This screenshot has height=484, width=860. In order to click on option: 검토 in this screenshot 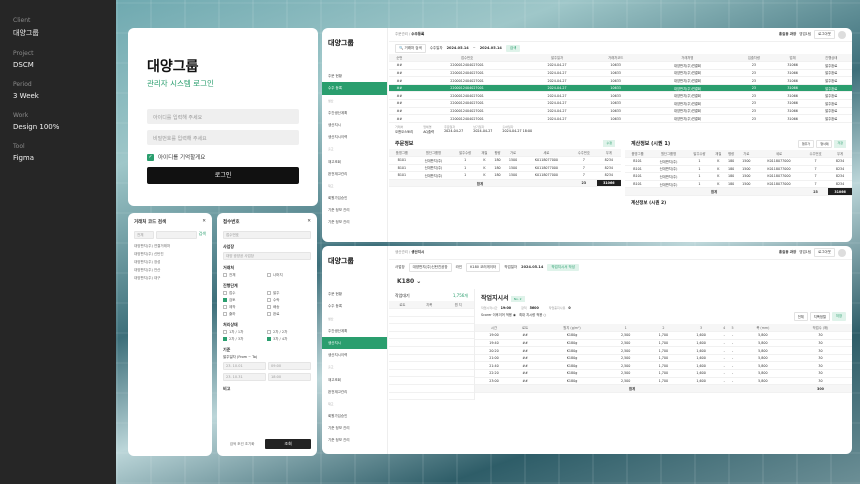, I will do `click(245, 300)`.